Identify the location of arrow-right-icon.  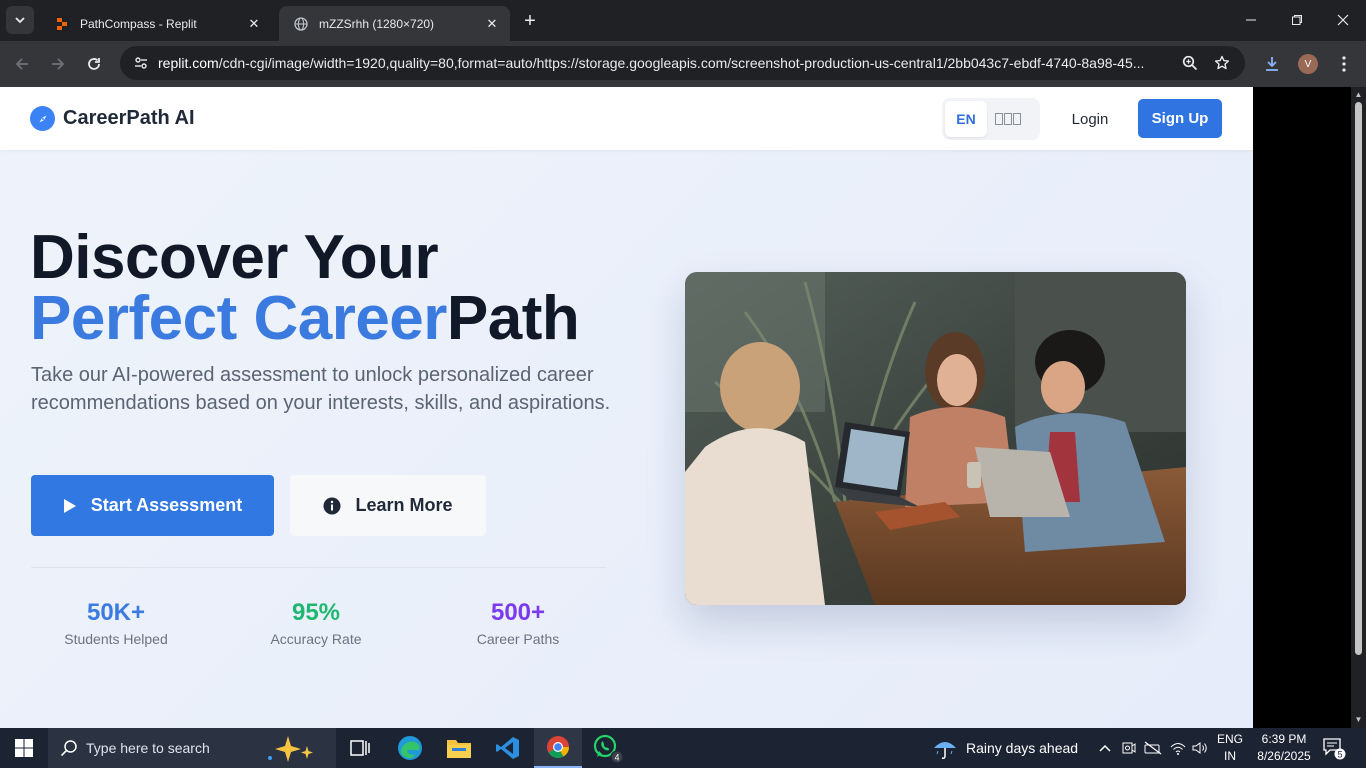
(58, 64).